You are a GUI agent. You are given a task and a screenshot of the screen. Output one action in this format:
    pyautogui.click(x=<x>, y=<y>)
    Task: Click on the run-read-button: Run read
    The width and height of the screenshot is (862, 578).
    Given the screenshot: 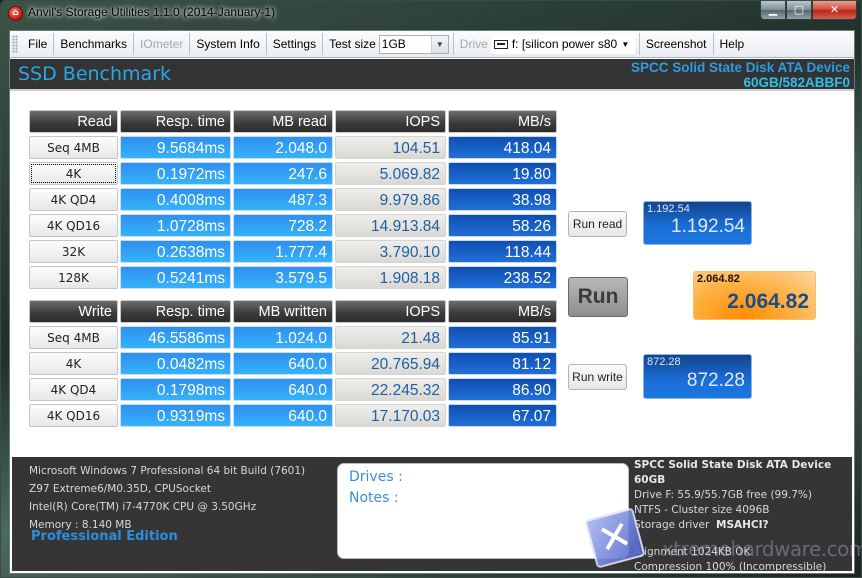 What is the action you would take?
    pyautogui.click(x=597, y=224)
    